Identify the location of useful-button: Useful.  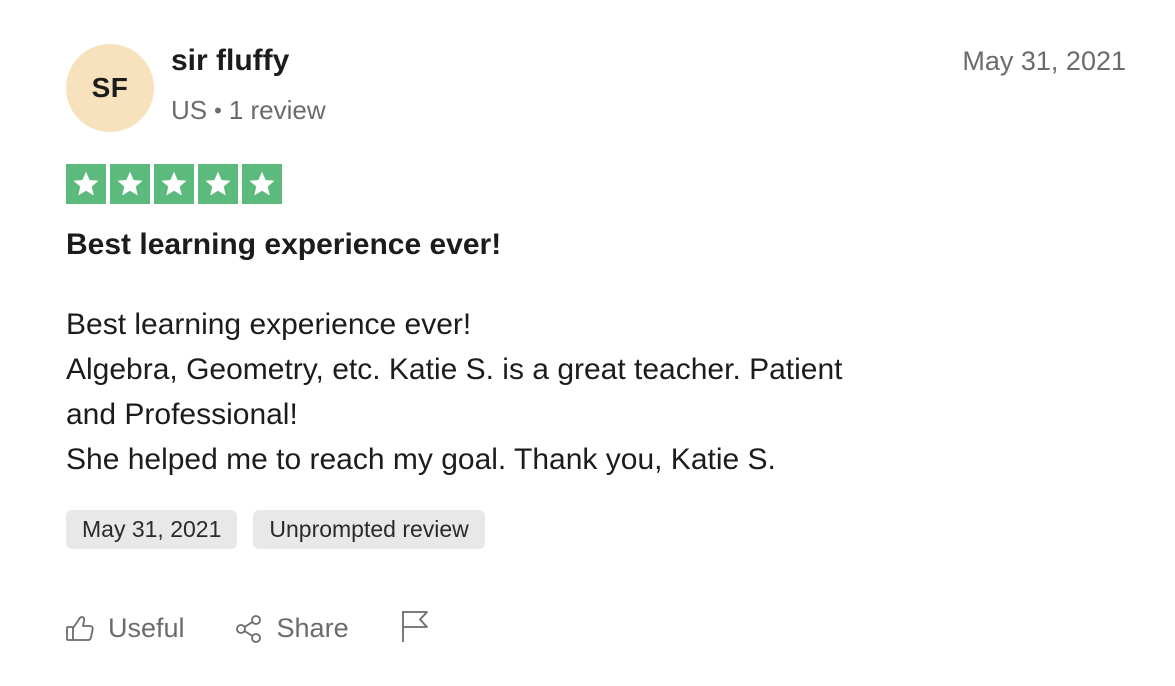
(124, 629).